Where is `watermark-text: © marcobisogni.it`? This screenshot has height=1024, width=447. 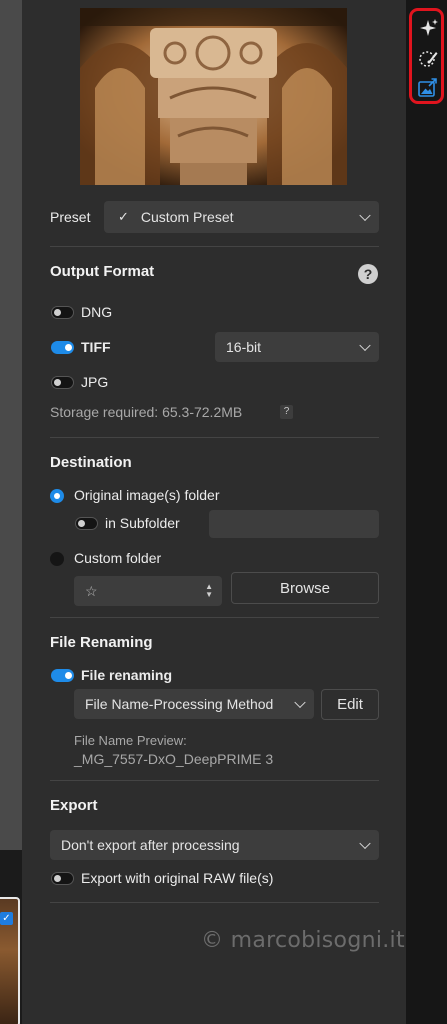
watermark-text: © marcobisogni.it is located at coordinates (303, 940).